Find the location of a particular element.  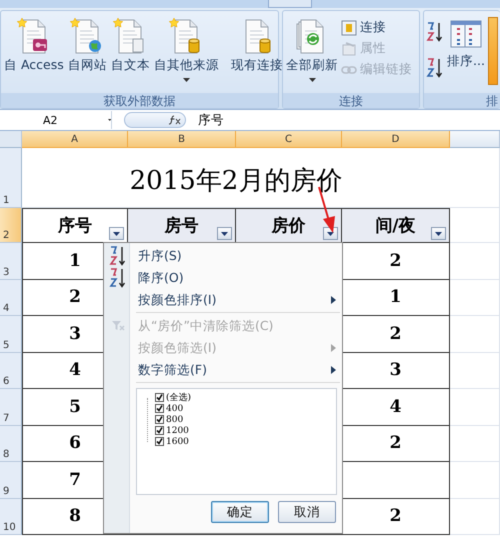

ribbon-button: 连接 is located at coordinates (376, 27).